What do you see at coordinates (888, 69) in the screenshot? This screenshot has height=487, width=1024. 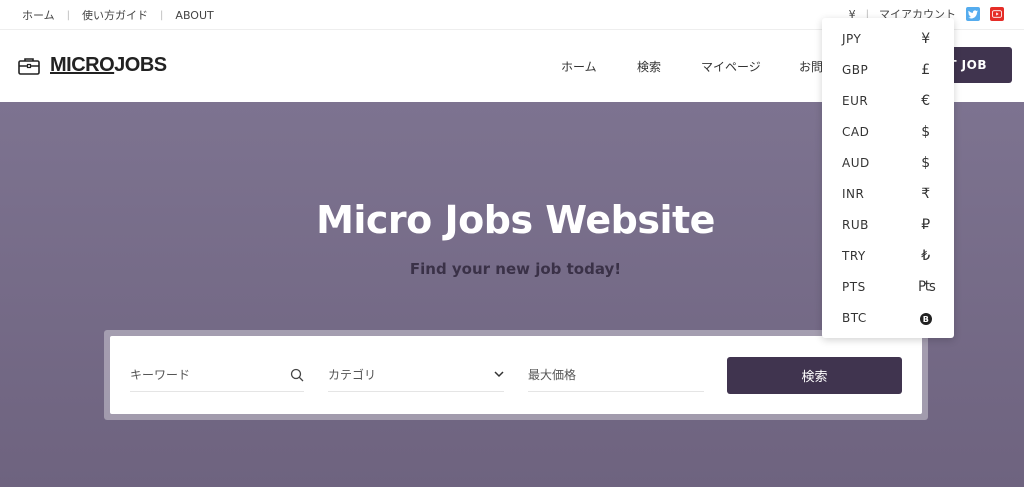 I see `currency-option-gbp: GBP £` at bounding box center [888, 69].